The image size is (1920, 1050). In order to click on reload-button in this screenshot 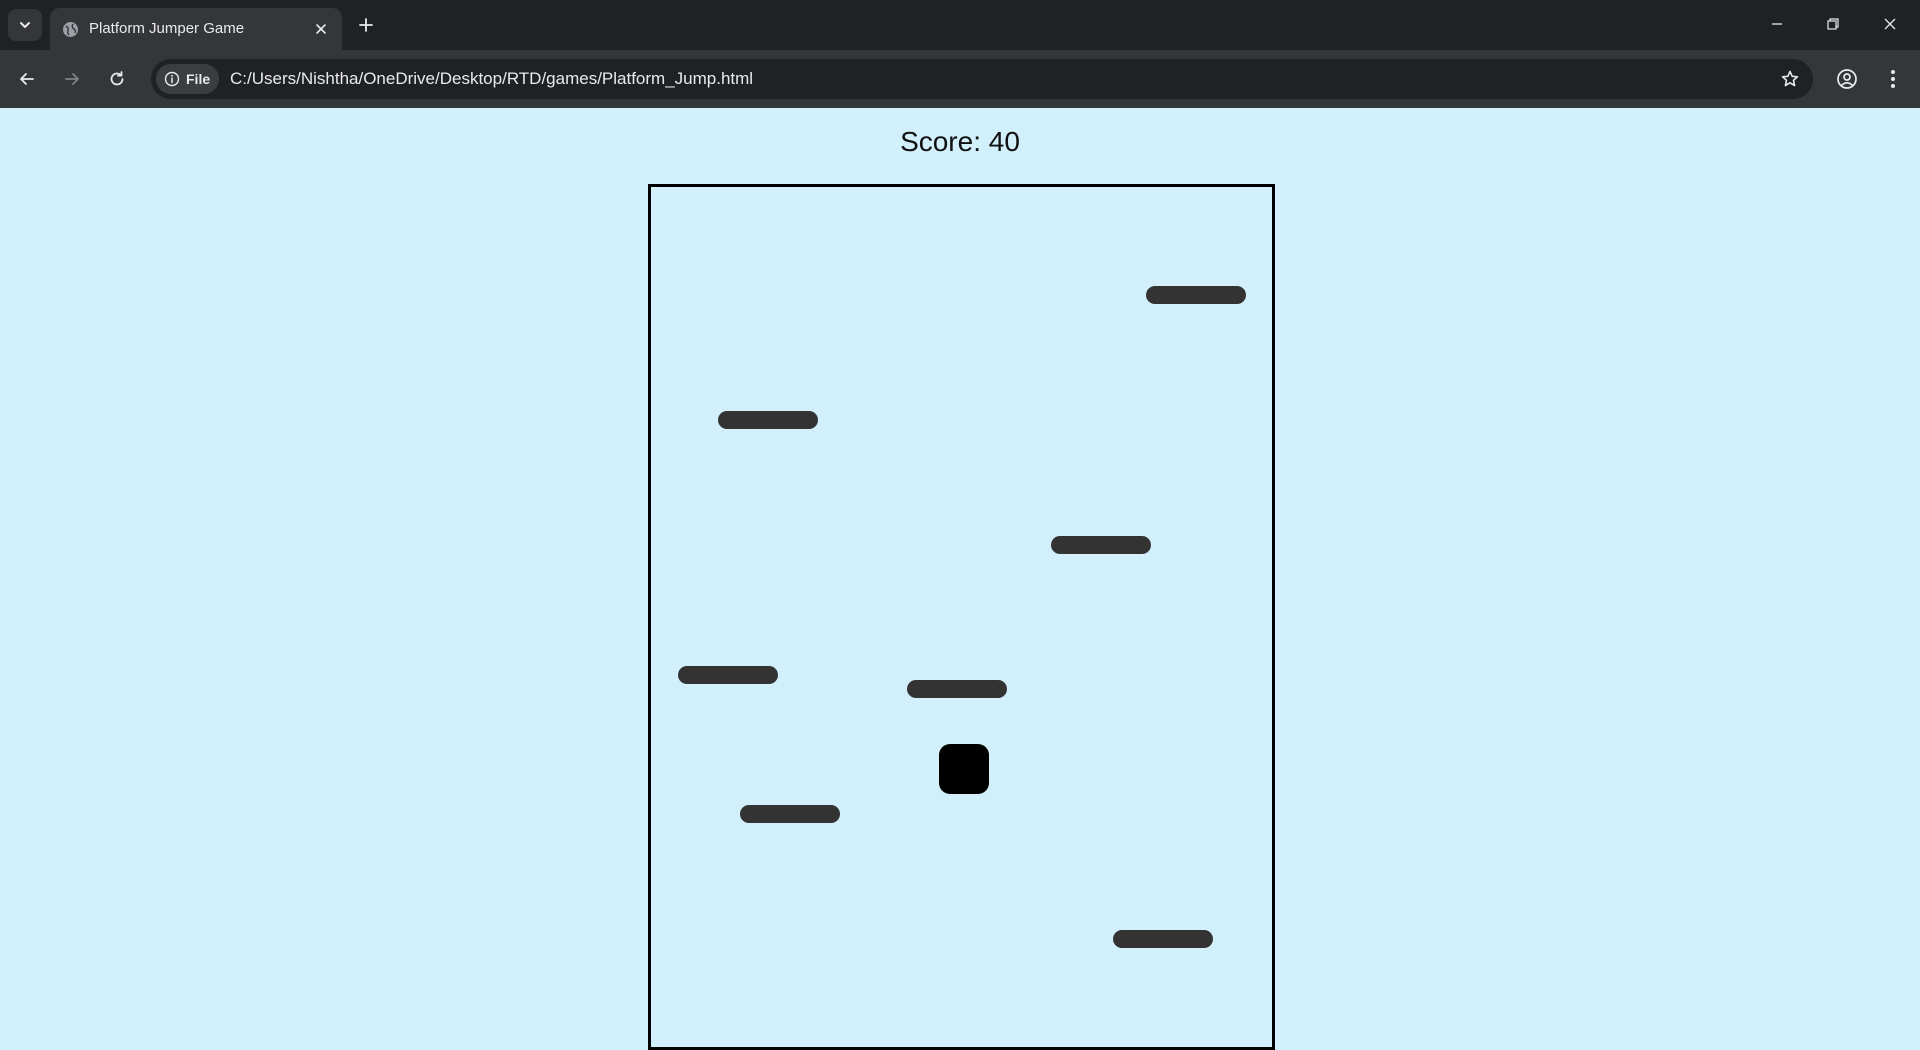, I will do `click(117, 79)`.